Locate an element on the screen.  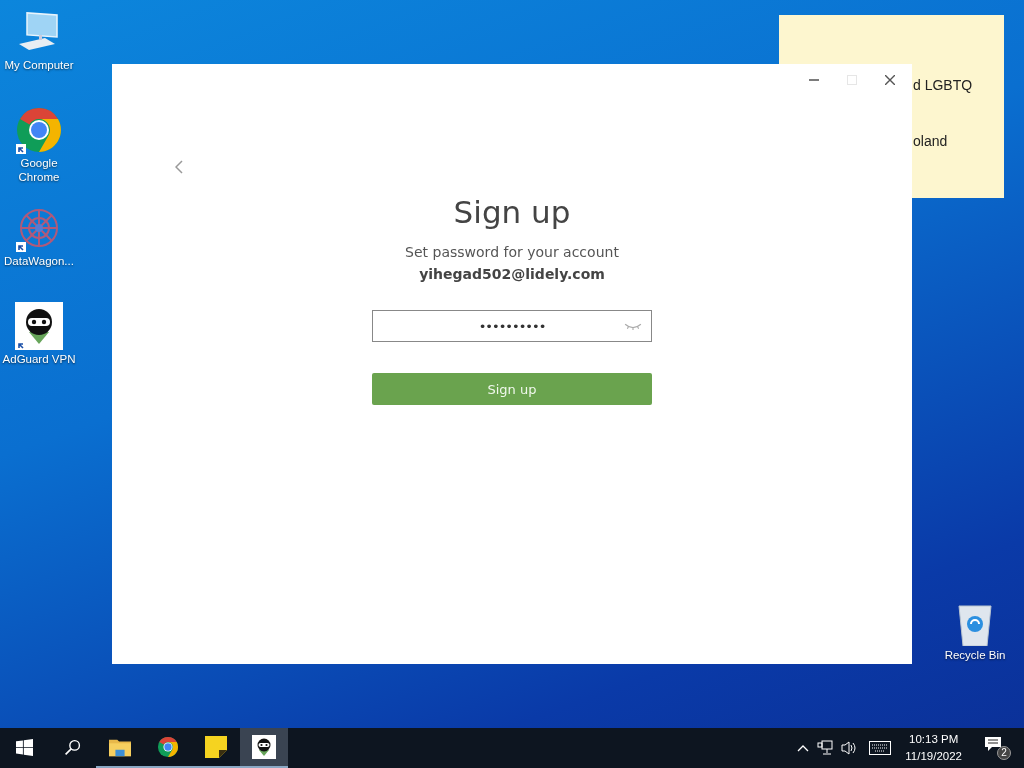
recycle-bin-icon is located at coordinates (975, 624).